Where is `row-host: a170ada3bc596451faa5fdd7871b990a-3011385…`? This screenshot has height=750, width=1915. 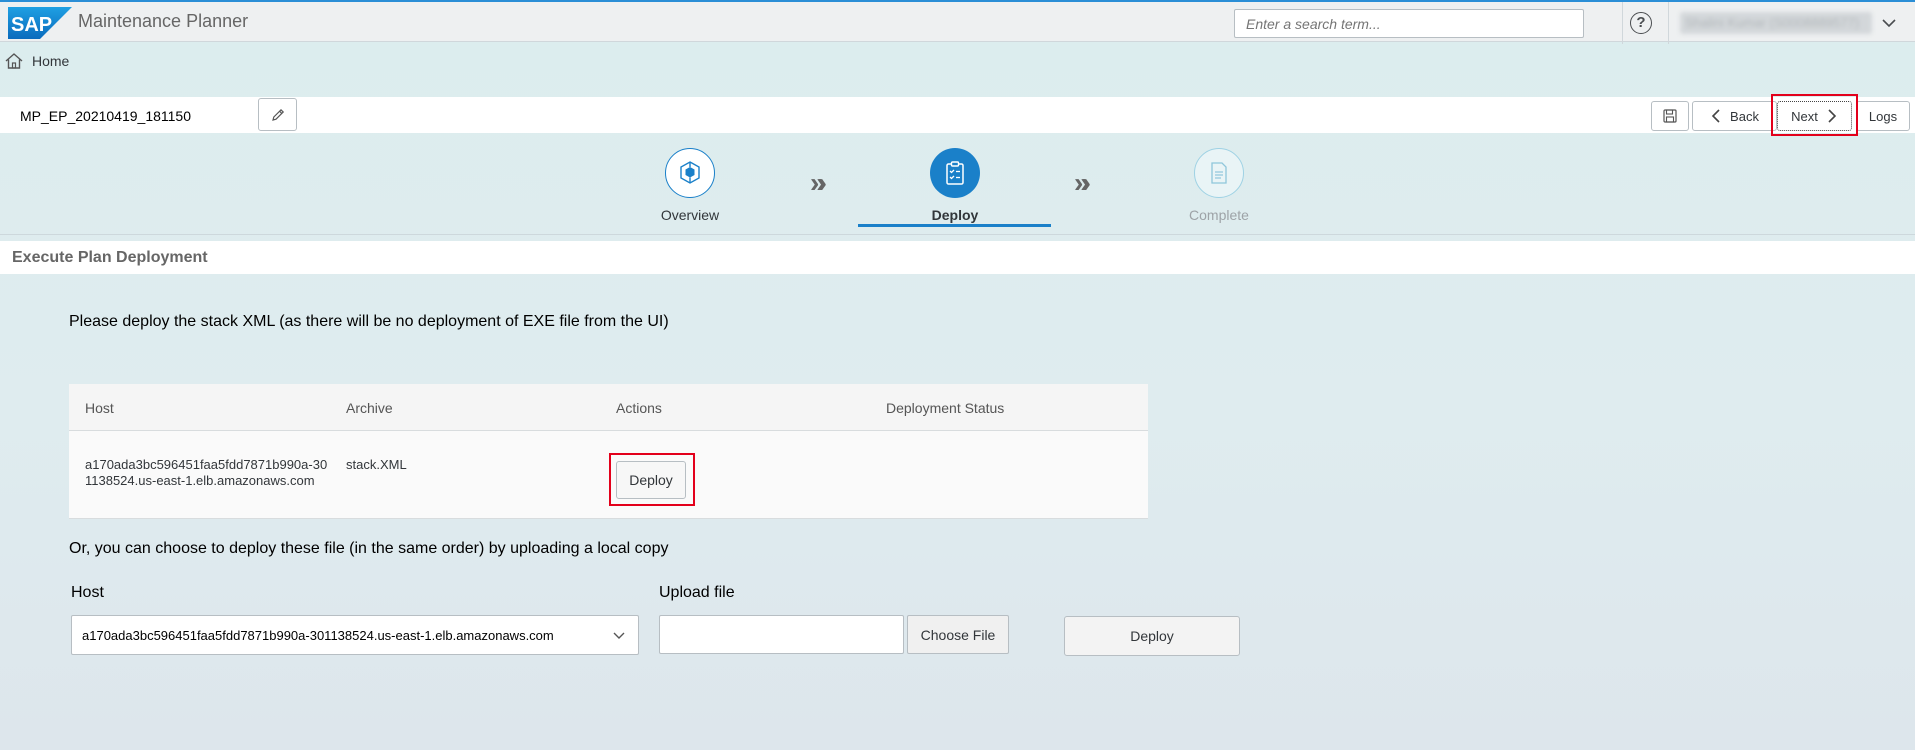
row-host: a170ada3bc596451faa5fdd7871b990a-3011385… is located at coordinates (206, 472).